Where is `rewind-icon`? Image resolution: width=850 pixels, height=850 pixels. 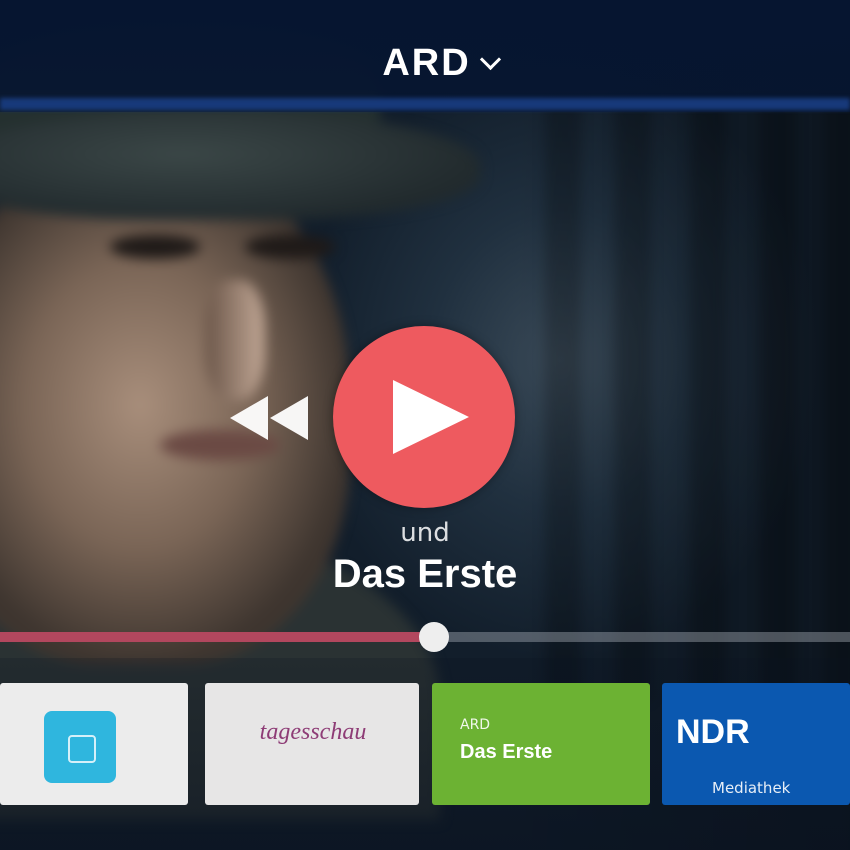
rewind-icon is located at coordinates (269, 418).